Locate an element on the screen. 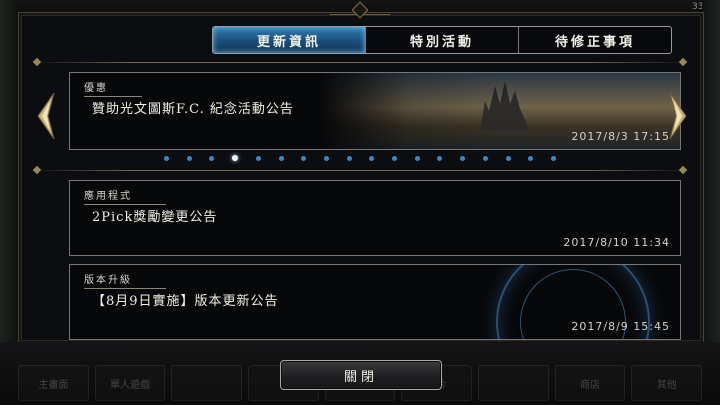  tab-known-issues: 待修正事項 is located at coordinates (595, 40).